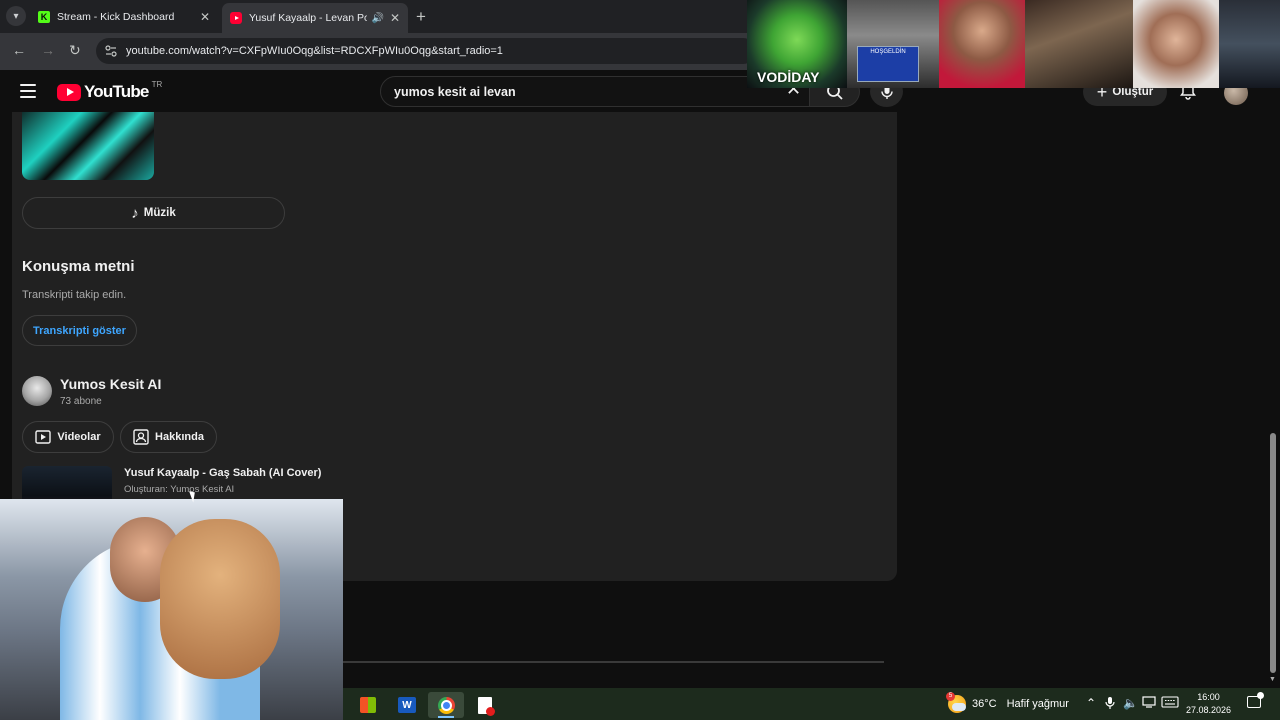 The width and height of the screenshot is (1280, 720). I want to click on teddy-bear-image, so click(220, 599).